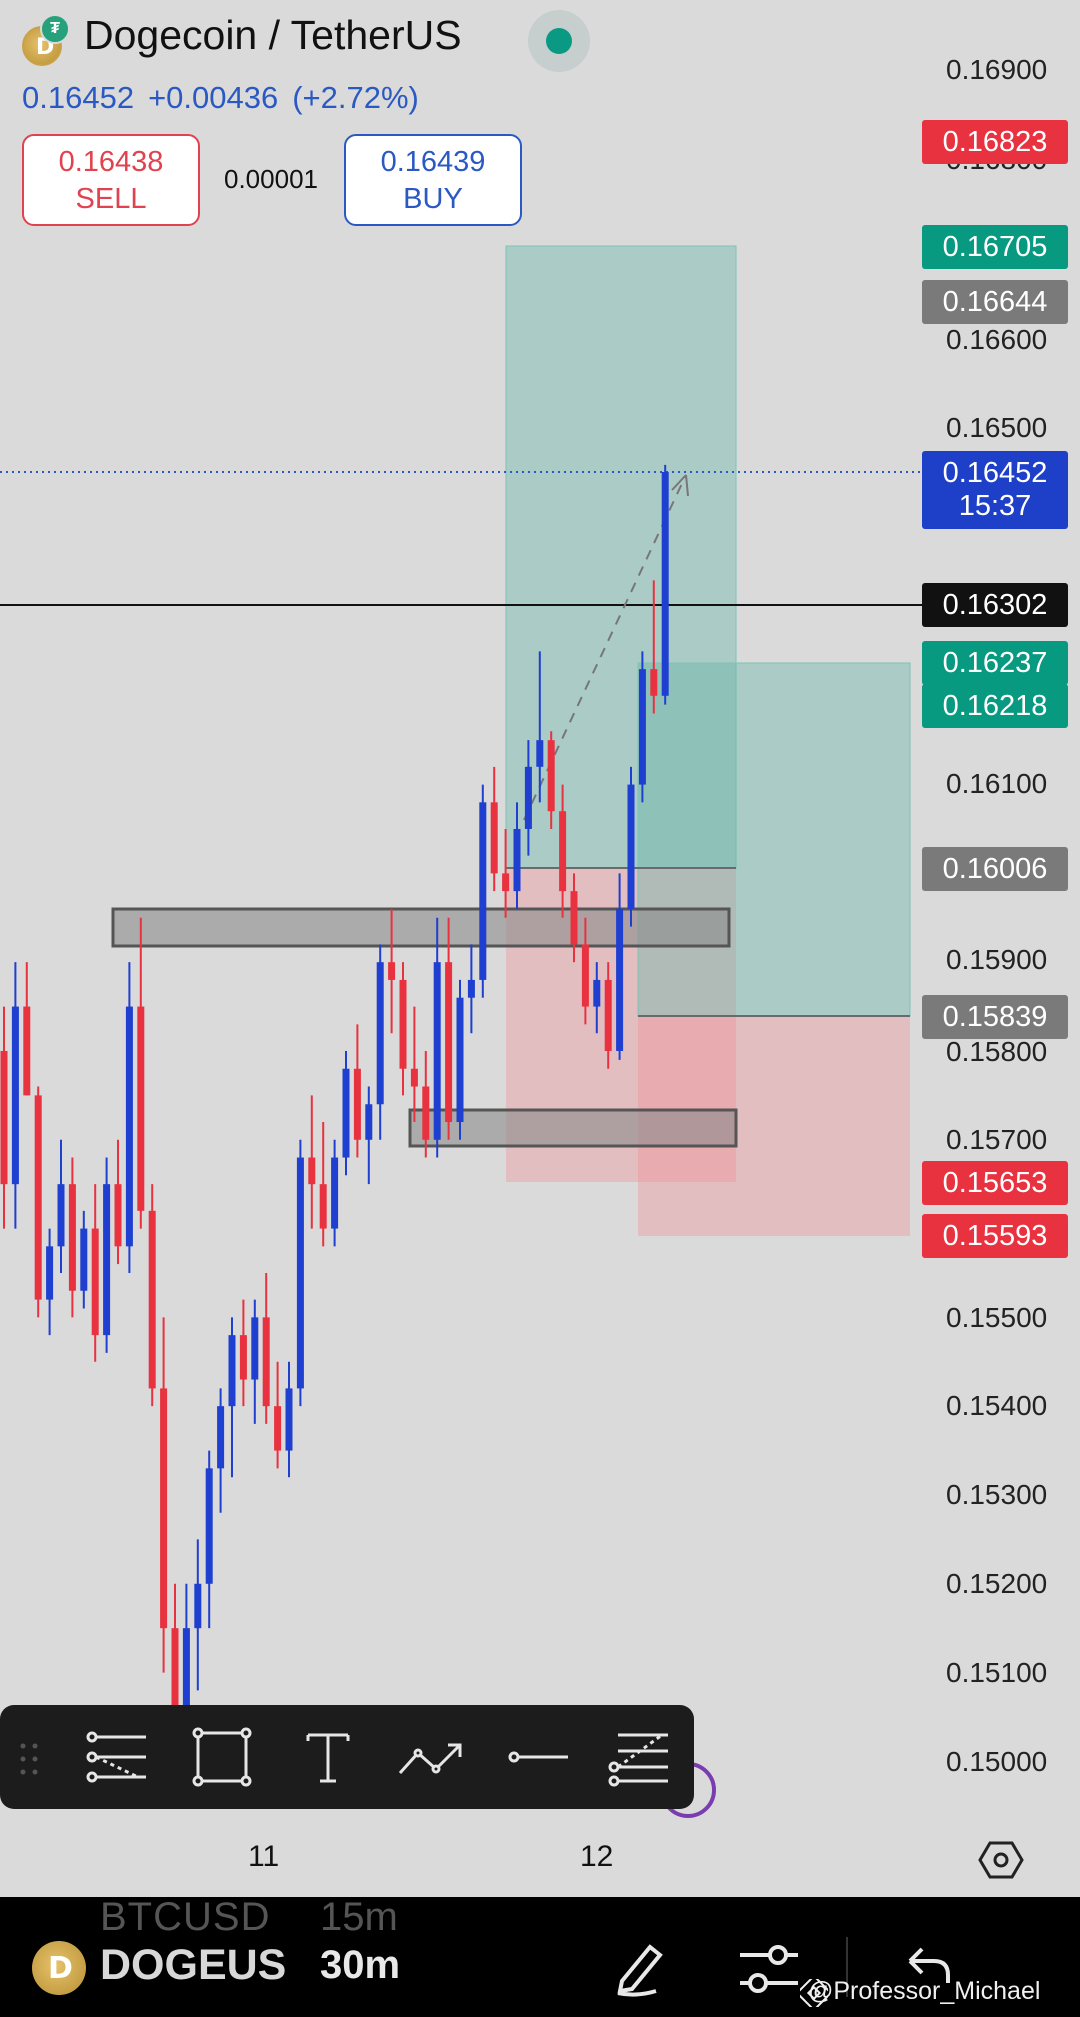 This screenshot has width=1080, height=2017. Describe the element at coordinates (995, 506) in the screenshot. I see `bar-countdown: 15:37` at that location.